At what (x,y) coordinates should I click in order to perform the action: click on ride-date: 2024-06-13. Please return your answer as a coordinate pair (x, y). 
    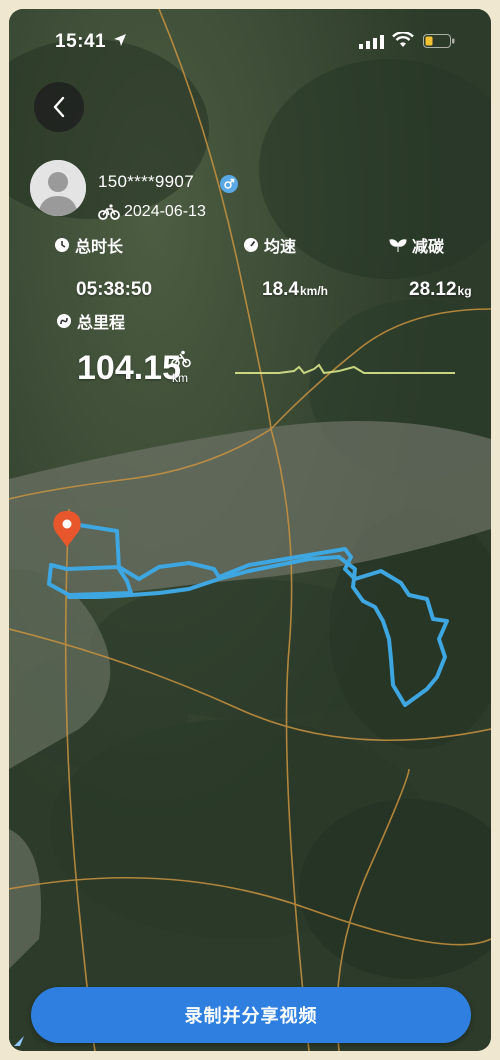
    Looking at the image, I should click on (165, 211).